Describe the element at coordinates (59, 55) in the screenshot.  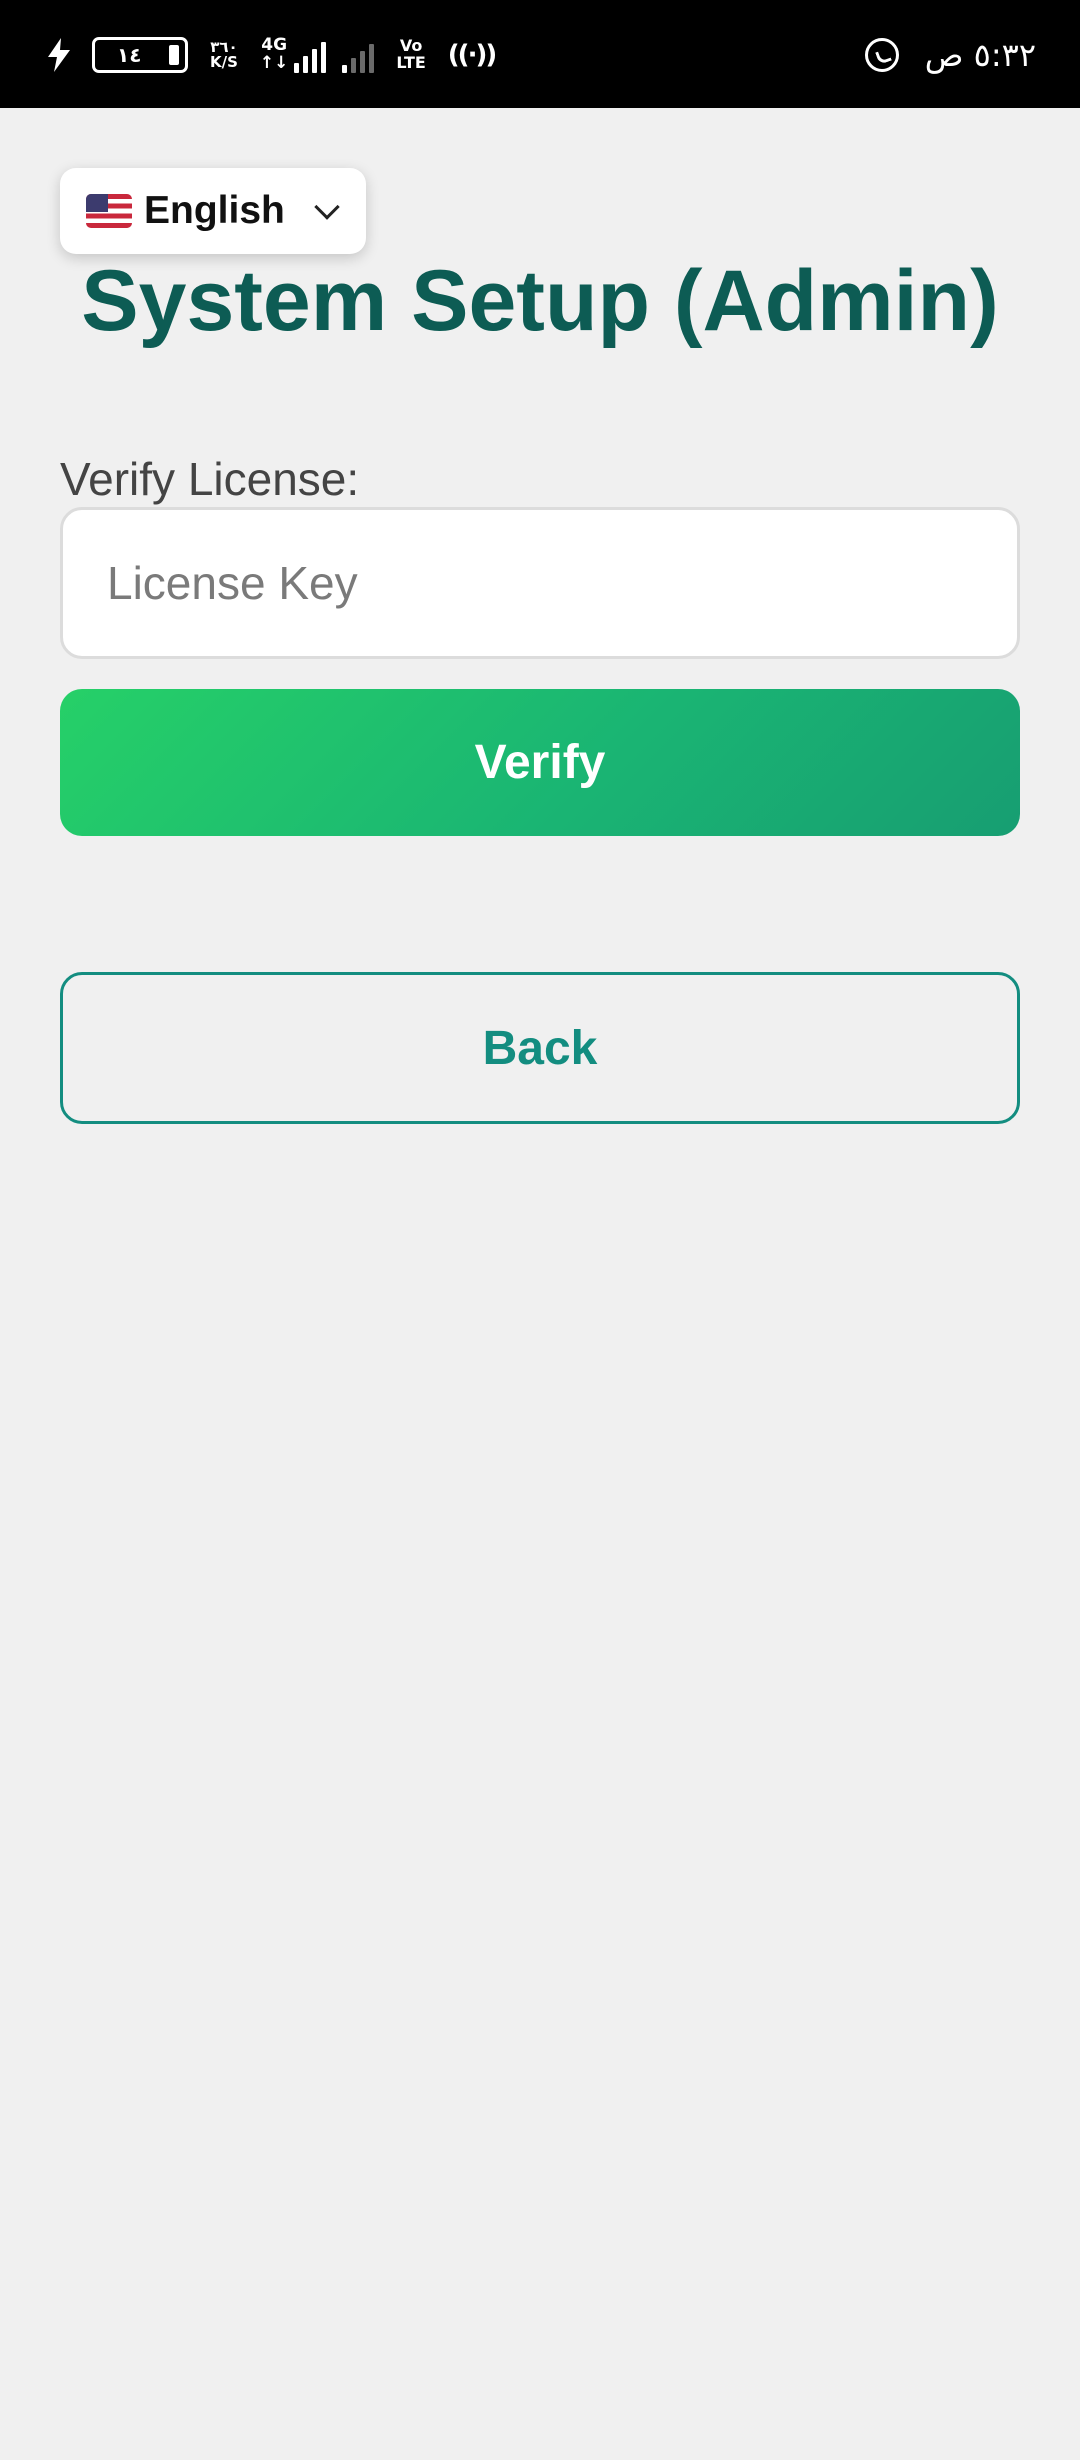
I see `charging-bolt-icon` at that location.